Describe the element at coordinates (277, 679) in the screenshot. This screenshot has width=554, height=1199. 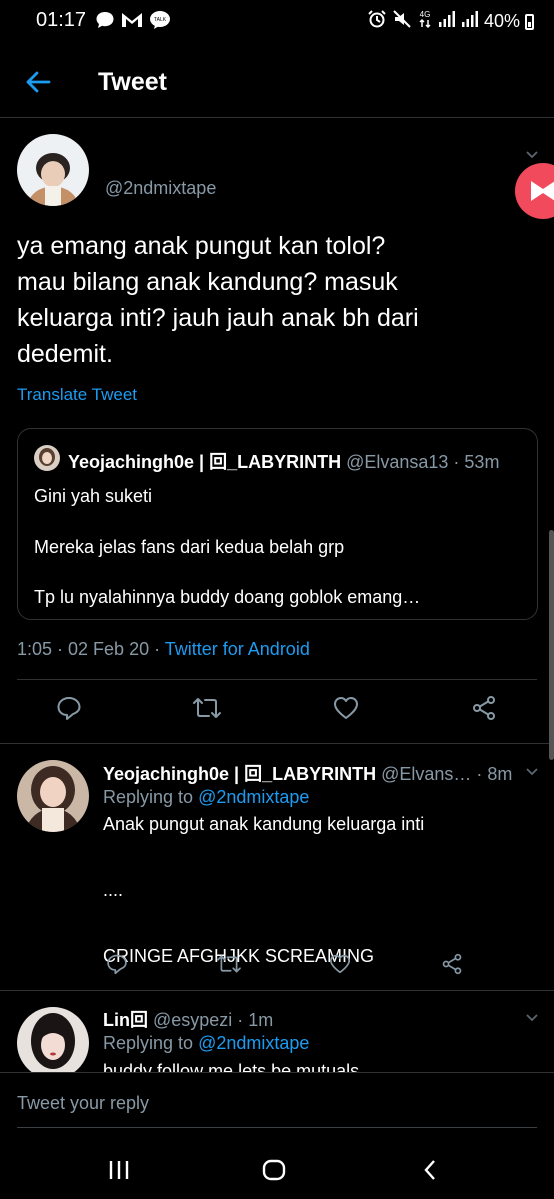
I see `divider` at that location.